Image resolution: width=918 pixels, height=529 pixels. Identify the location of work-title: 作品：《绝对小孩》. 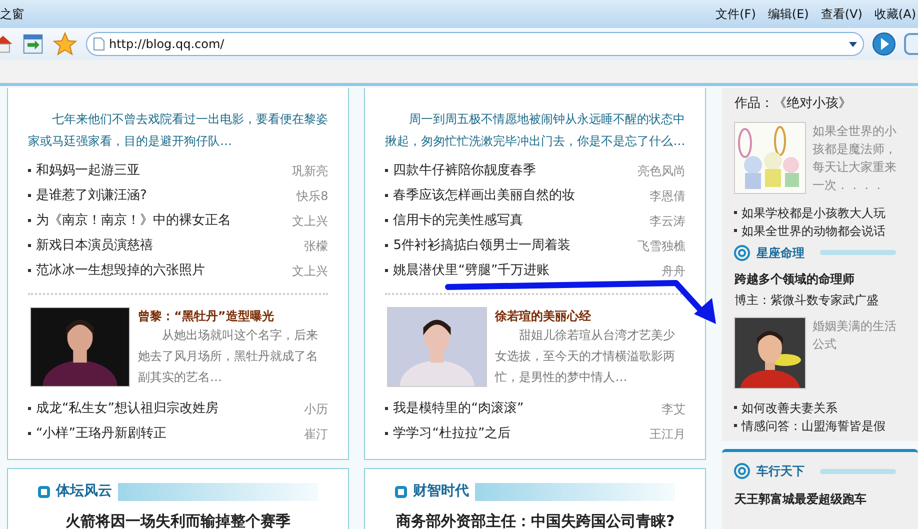
(793, 104).